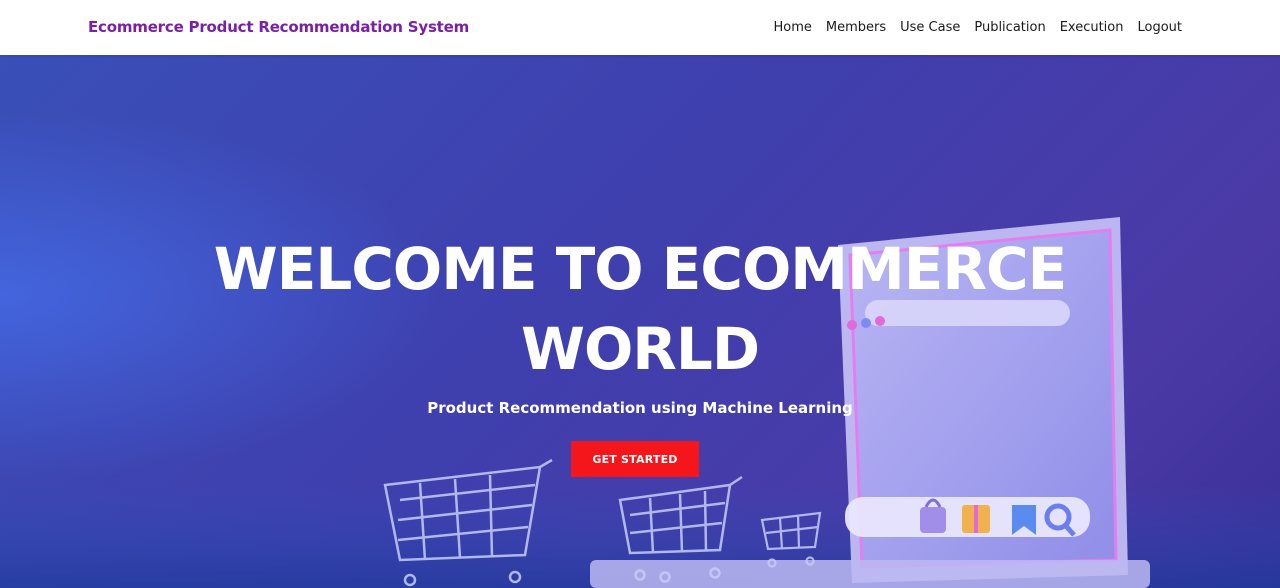  I want to click on get-started-button: GET STARTED, so click(635, 459).